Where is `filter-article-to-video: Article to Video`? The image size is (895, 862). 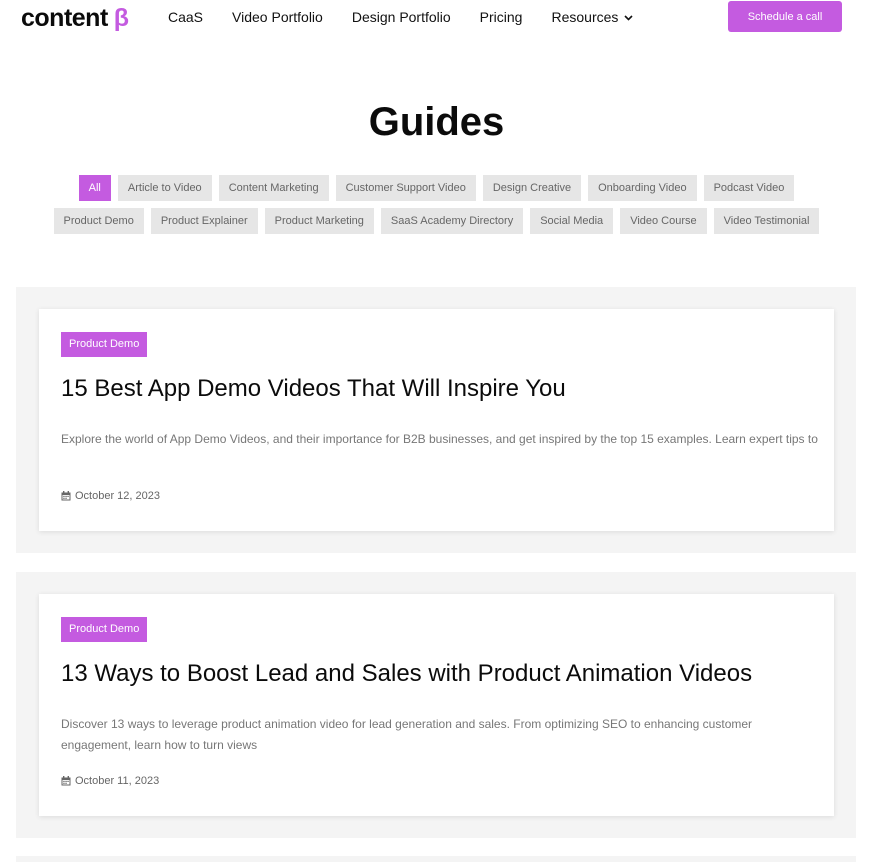 filter-article-to-video: Article to Video is located at coordinates (164, 188).